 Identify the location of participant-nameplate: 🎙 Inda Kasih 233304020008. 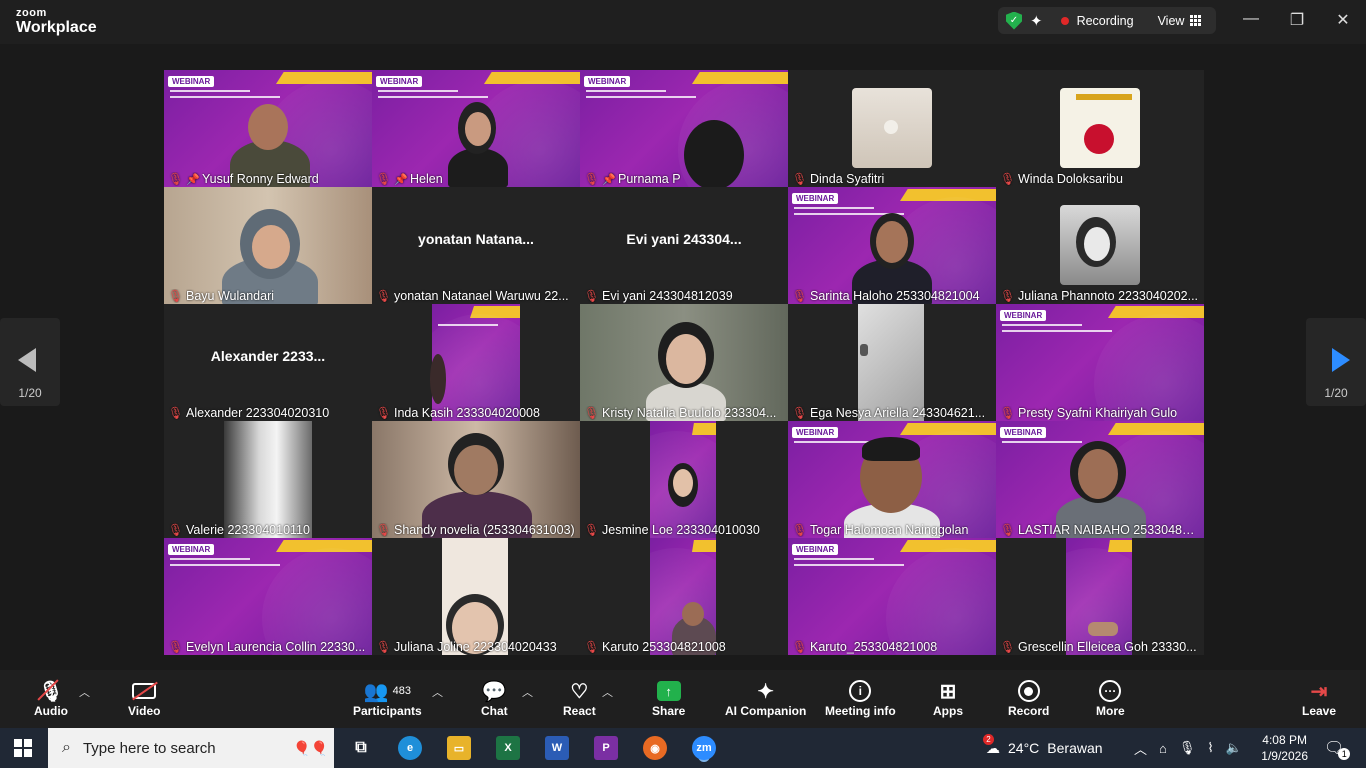
(476, 413).